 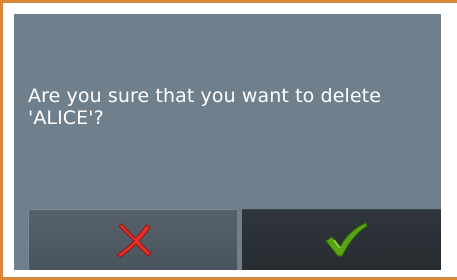 I want to click on cancel-button, so click(x=132, y=239).